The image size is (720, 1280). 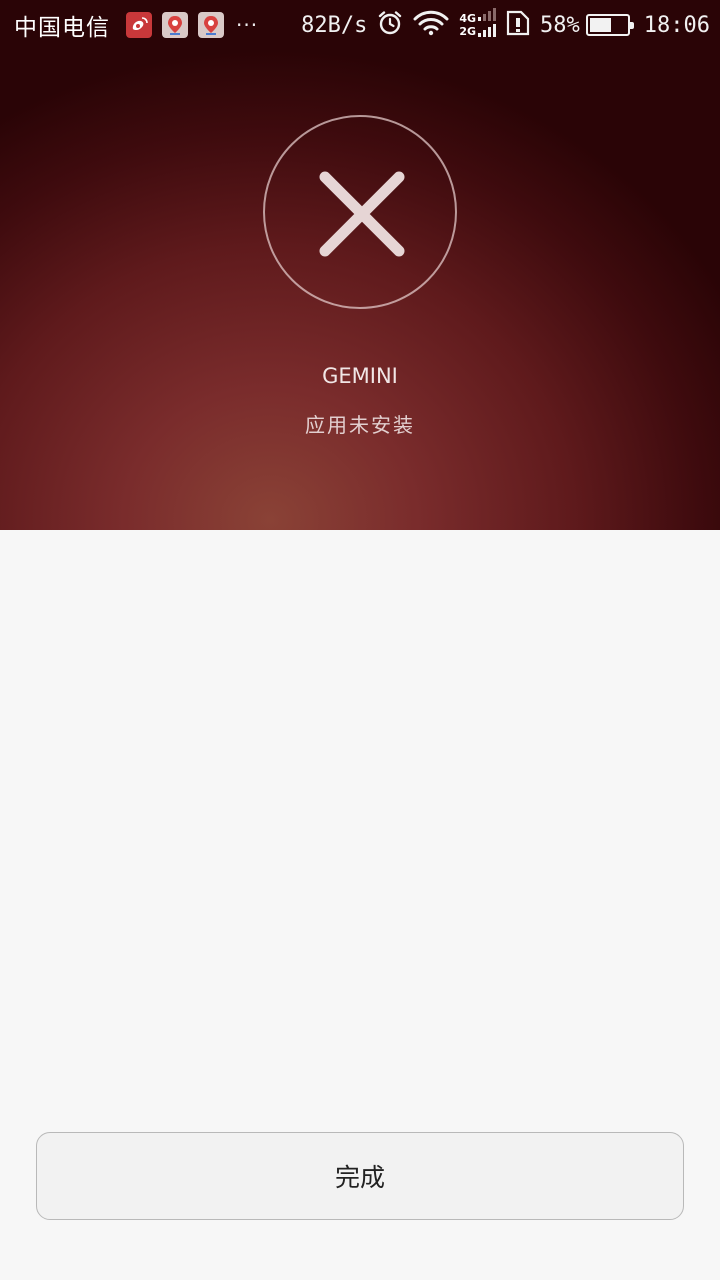 I want to click on install-failed-indicator, so click(x=360, y=212).